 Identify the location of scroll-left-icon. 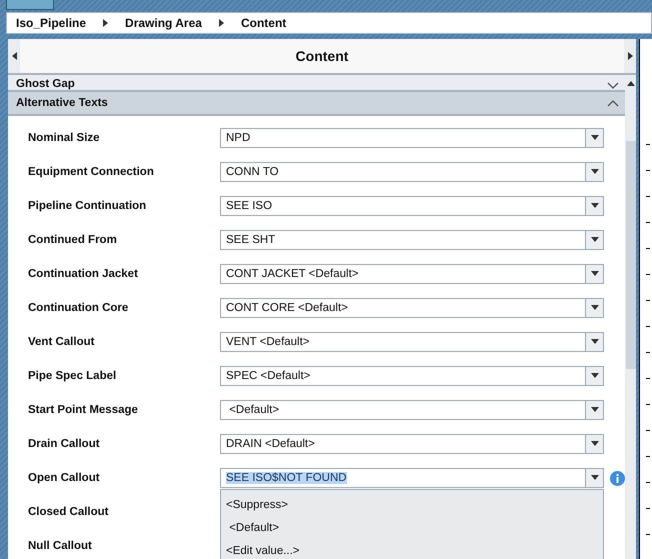
(14, 56).